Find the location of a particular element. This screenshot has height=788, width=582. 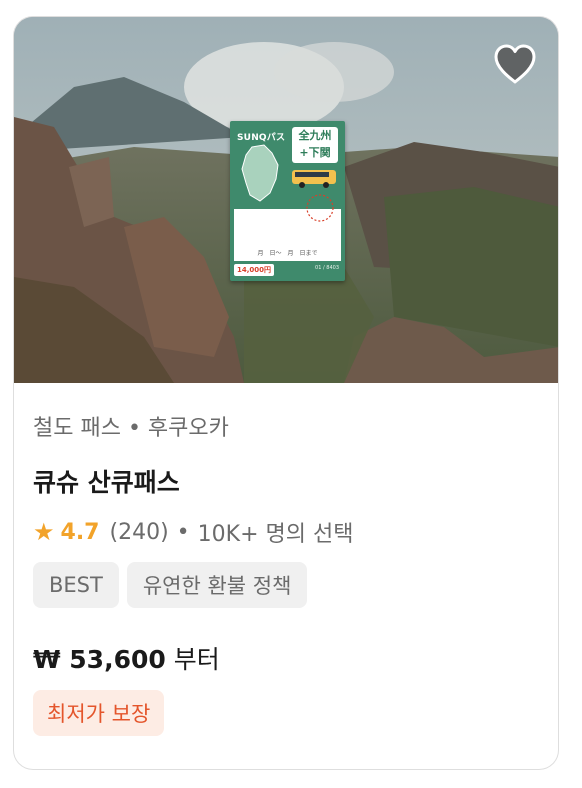

lowest-price-badge: 최저가 보장 is located at coordinates (99, 713).